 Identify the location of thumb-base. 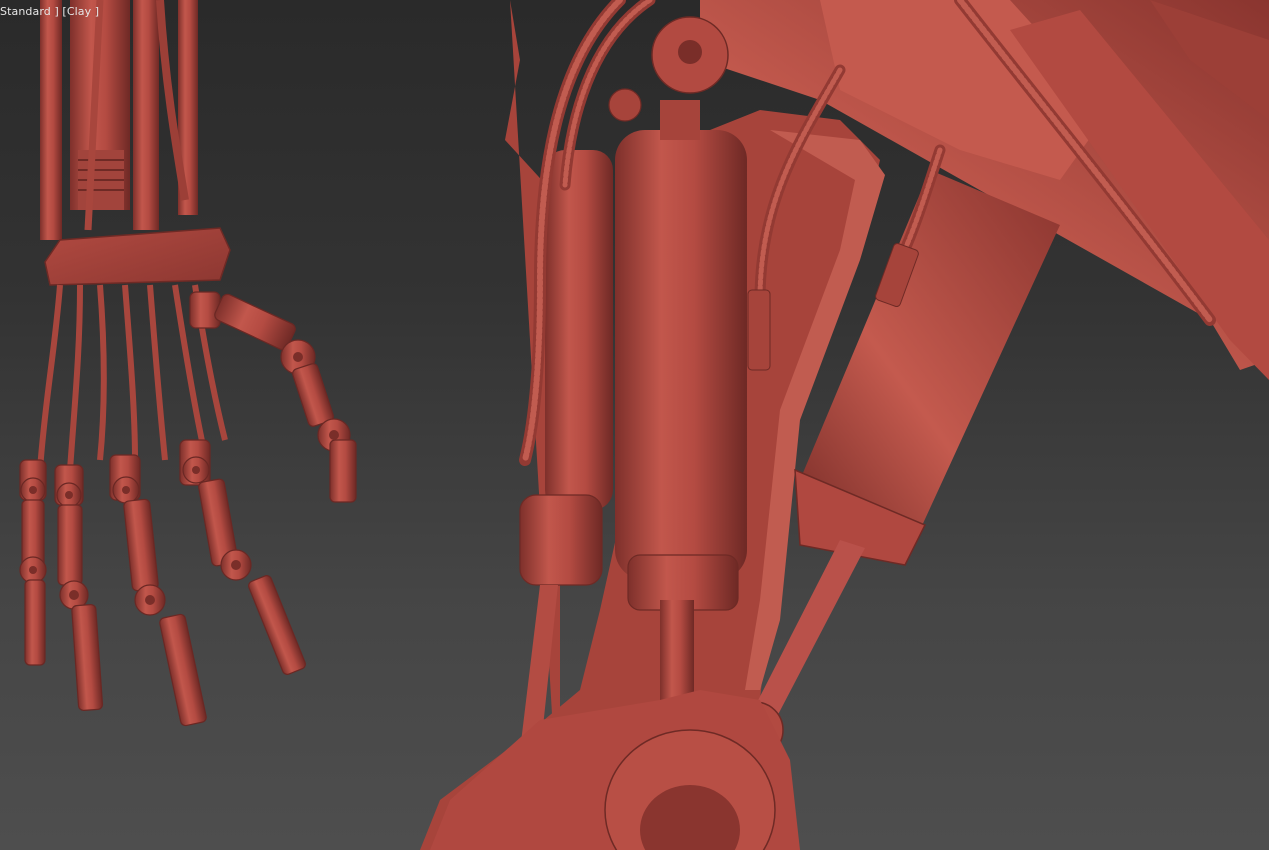
(205, 310).